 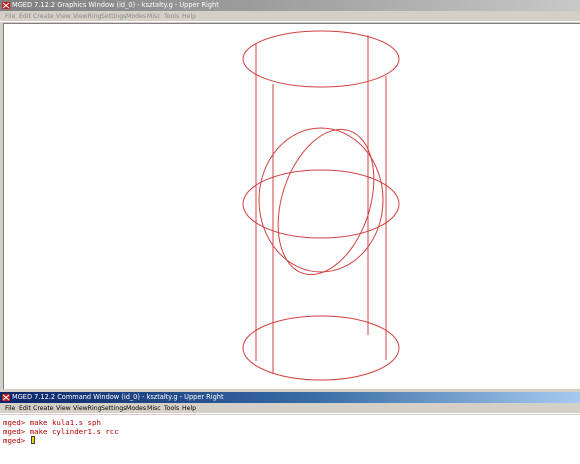 I want to click on command-menu-settings: Settings, so click(x=113, y=408).